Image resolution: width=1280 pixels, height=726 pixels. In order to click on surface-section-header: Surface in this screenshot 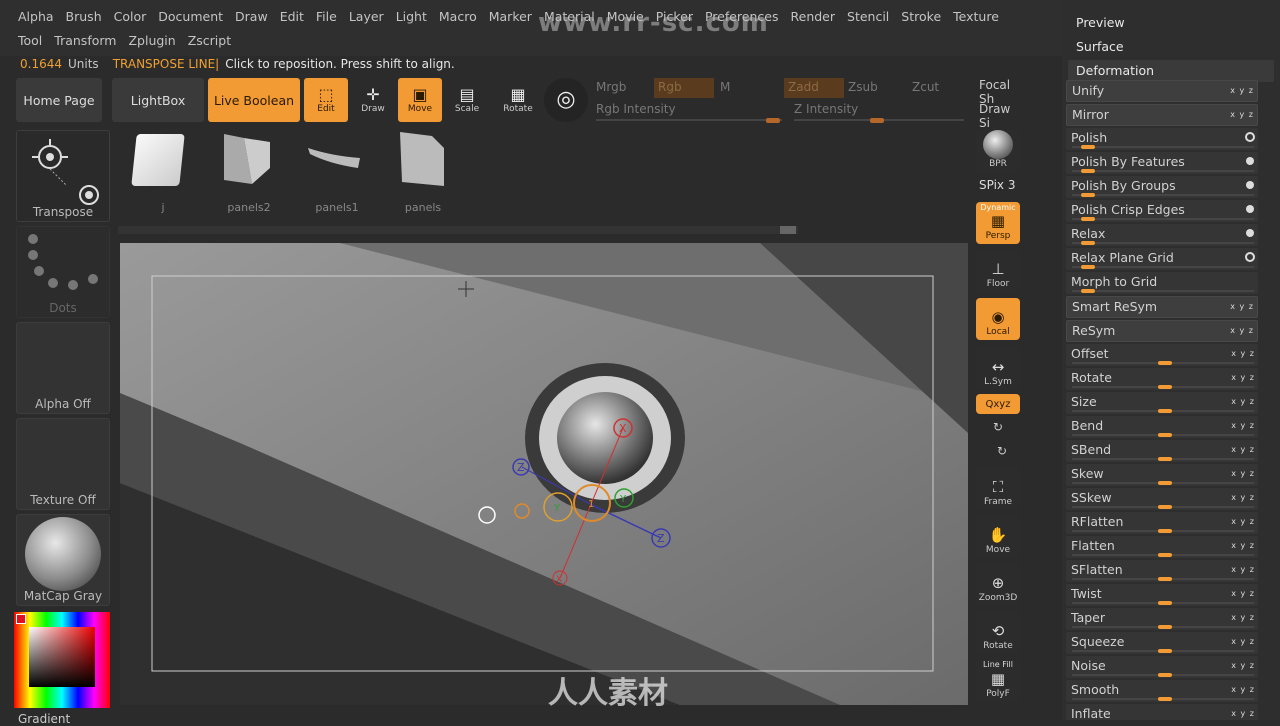, I will do `click(1171, 47)`.